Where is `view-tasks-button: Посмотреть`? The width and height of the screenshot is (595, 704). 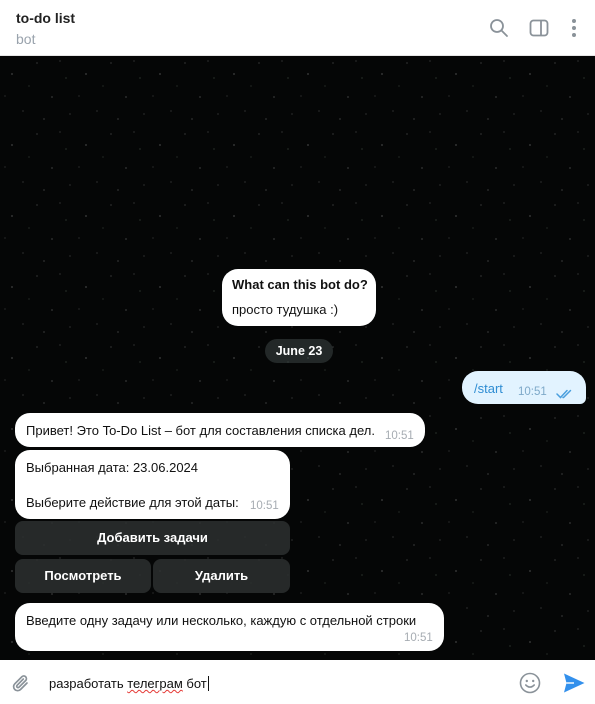
view-tasks-button: Посмотреть is located at coordinates (83, 576).